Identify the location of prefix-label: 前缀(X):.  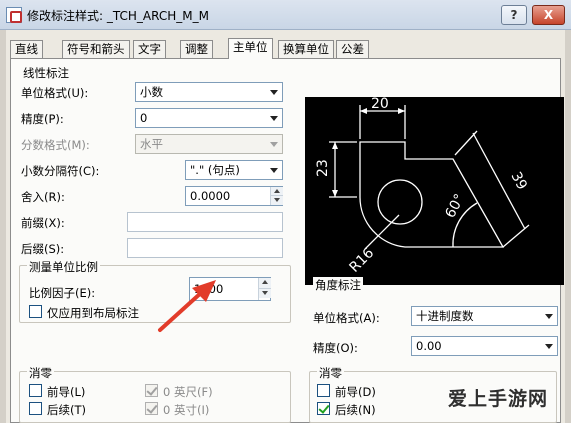
(43, 223).